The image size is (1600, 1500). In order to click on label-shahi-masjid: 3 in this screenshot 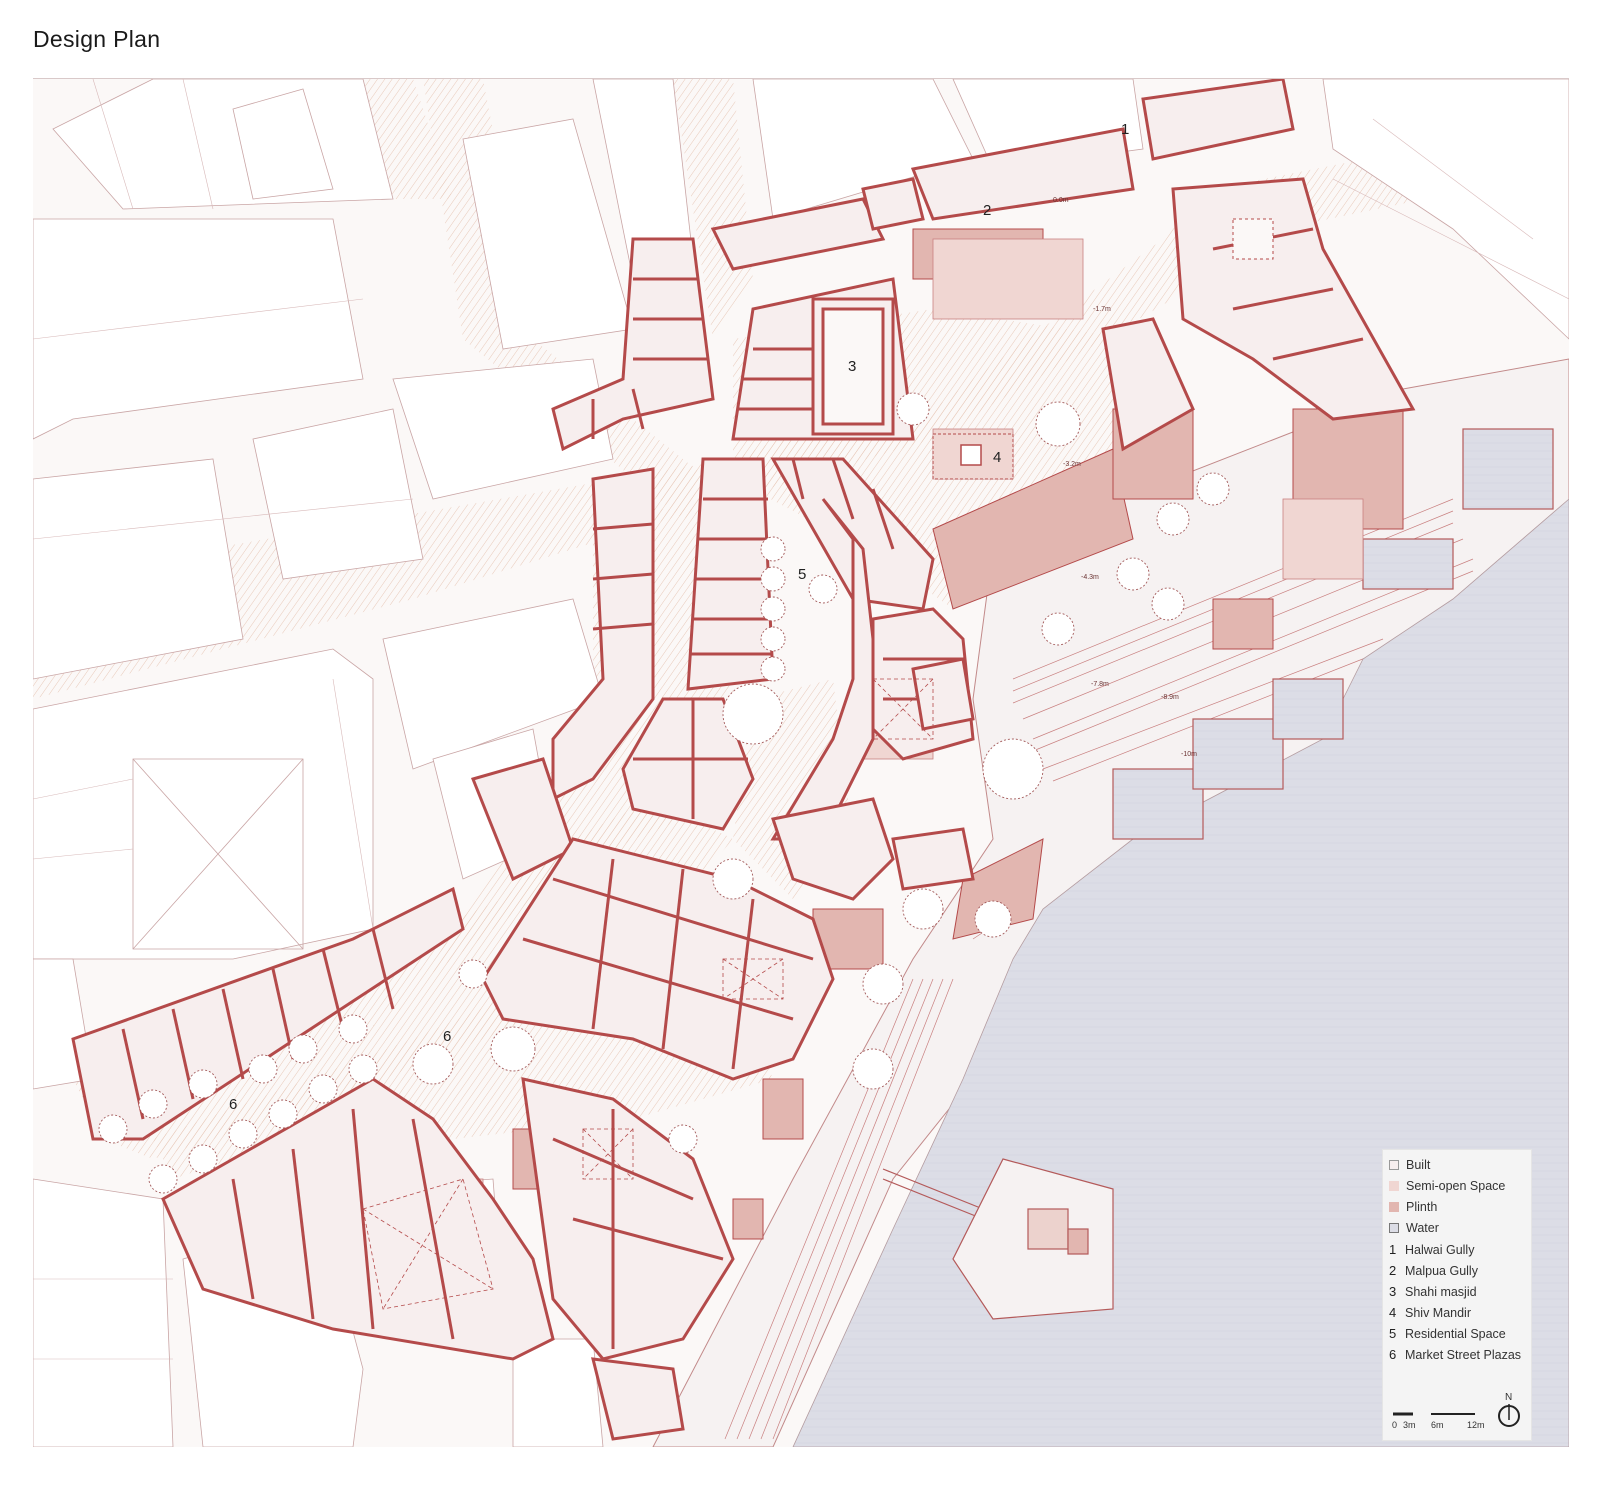, I will do `click(852, 366)`.